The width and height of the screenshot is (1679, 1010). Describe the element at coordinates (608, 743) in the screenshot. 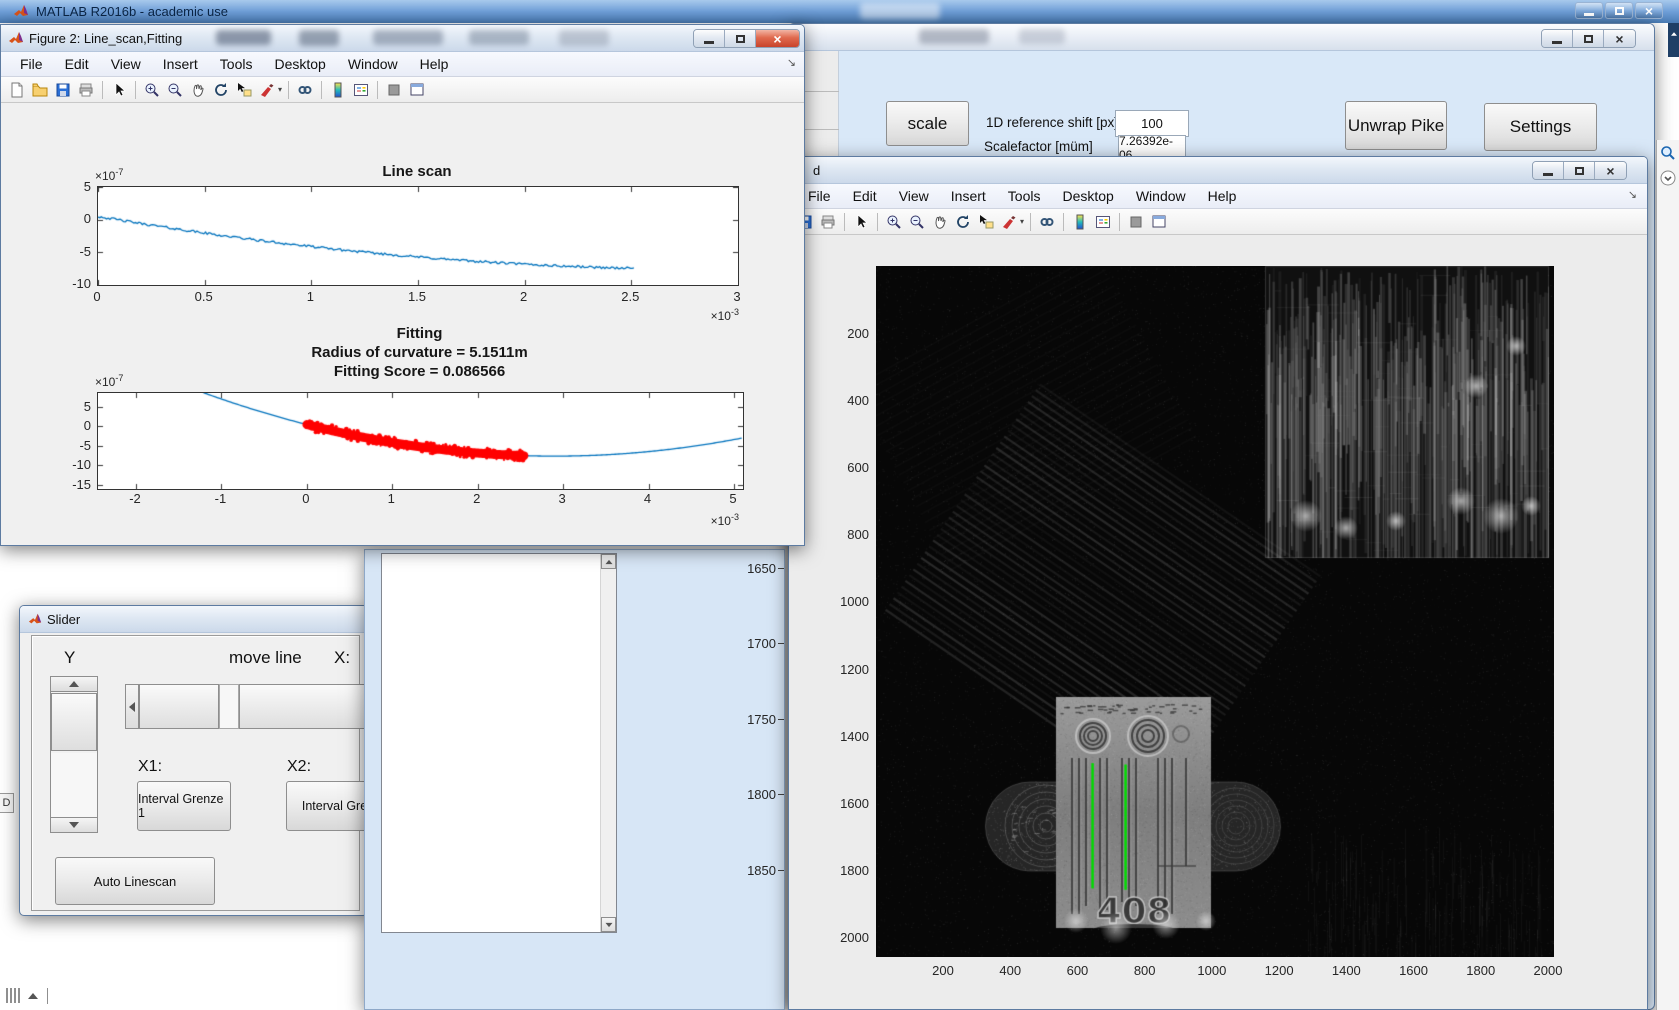

I see `listbox-scrollbar` at that location.